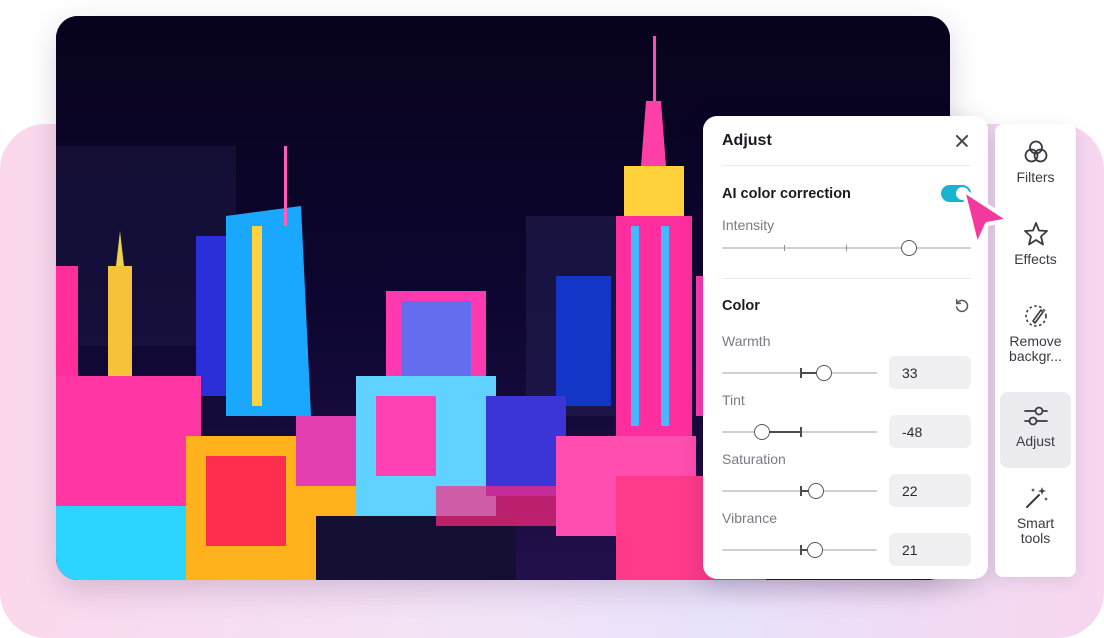 The height and width of the screenshot is (638, 1104). I want to click on toolbar-item-adjust: Adjust, so click(1035, 430).